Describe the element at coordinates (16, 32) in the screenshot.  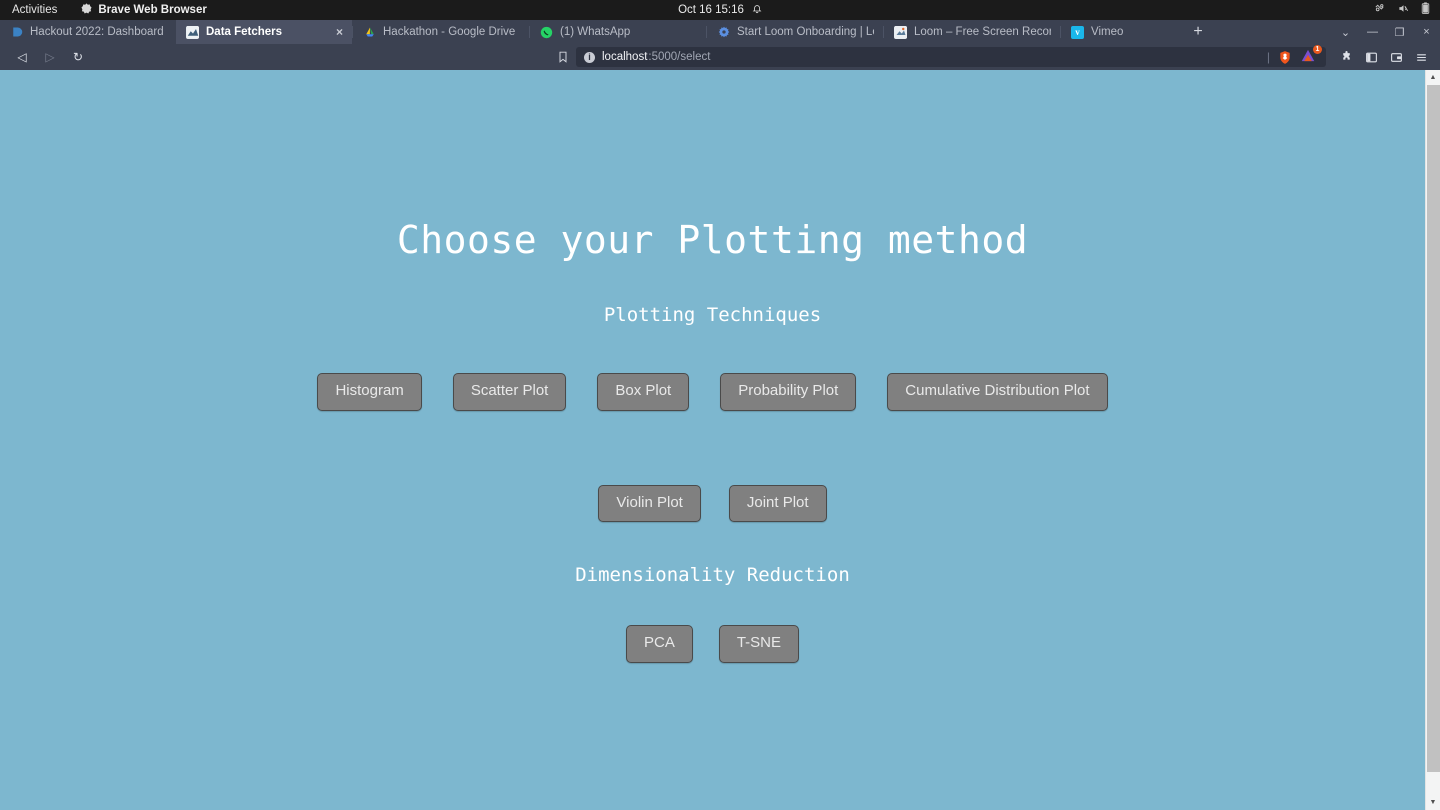
I see `blue-square-icon` at that location.